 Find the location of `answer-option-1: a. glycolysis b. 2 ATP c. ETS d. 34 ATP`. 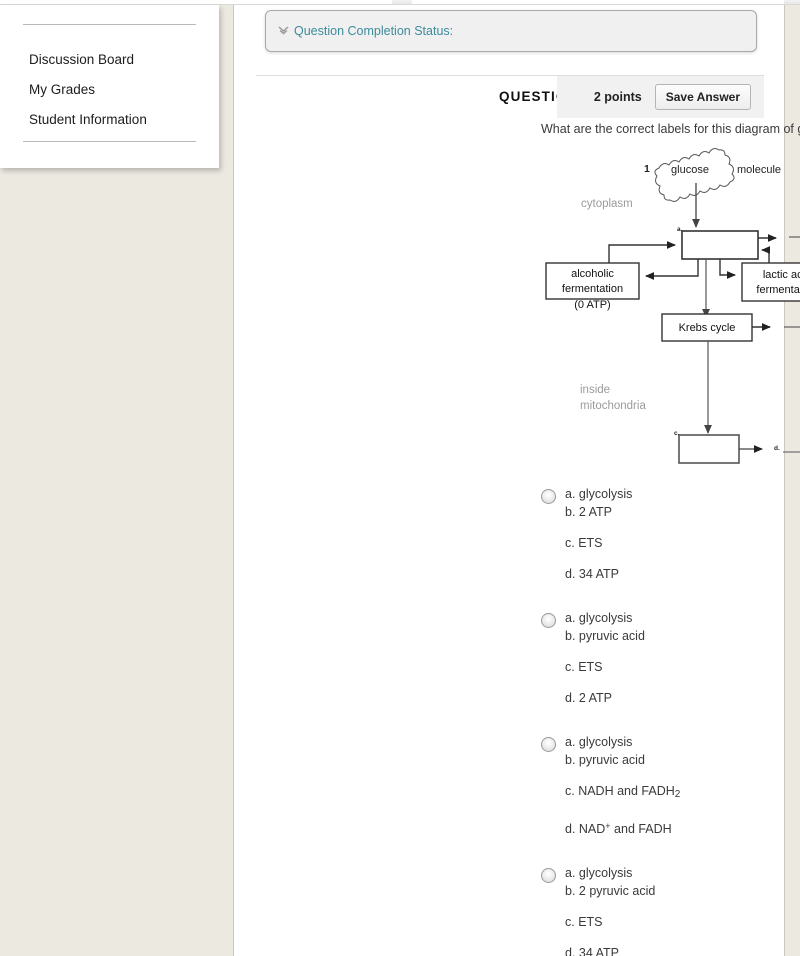

answer-option-1: a. glycolysis b. 2 ATP c. ETS d. 34 ATP is located at coordinates (670, 534).